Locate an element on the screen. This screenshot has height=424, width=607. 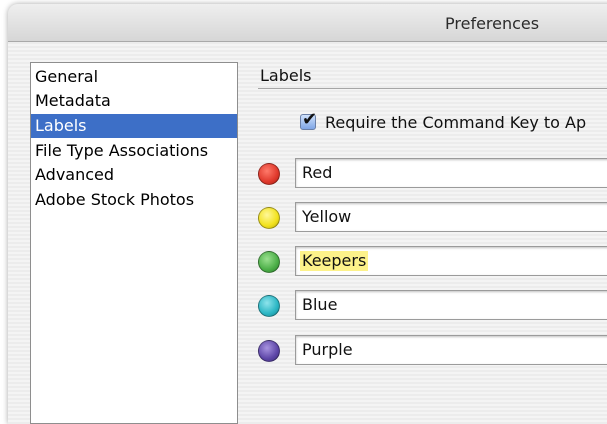
label-text-keepers: Keepers is located at coordinates (334, 261).